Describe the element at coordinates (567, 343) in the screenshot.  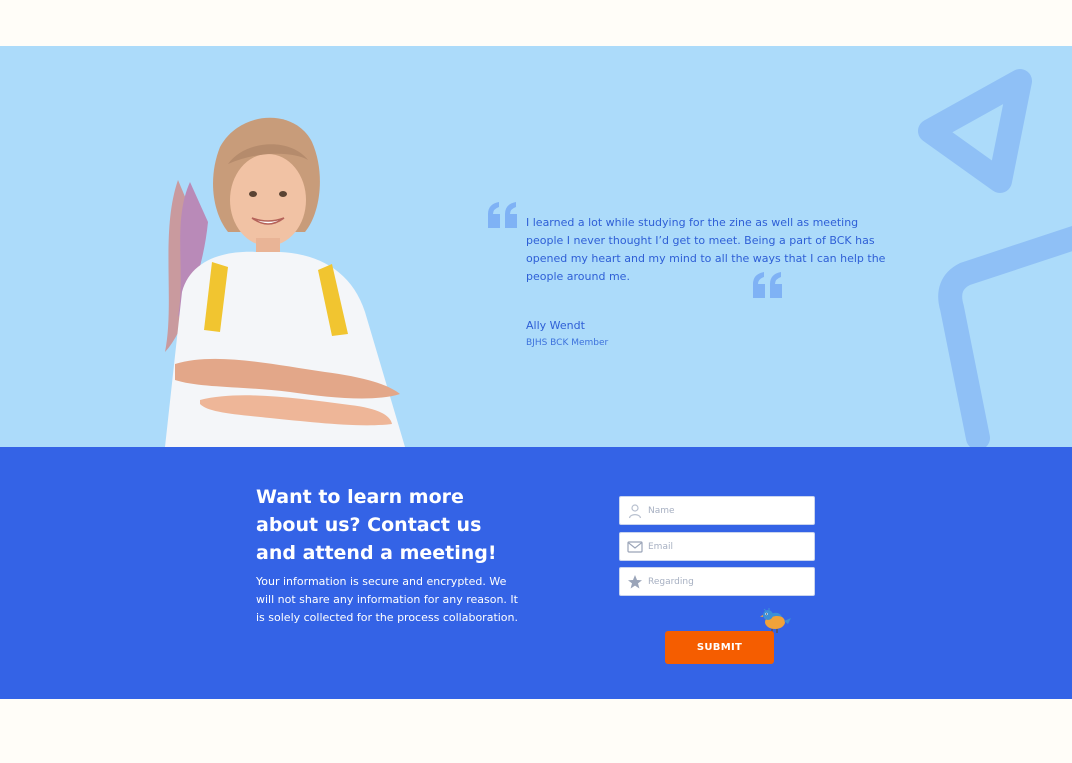
I see `author-role: BJHS BCK Member` at that location.